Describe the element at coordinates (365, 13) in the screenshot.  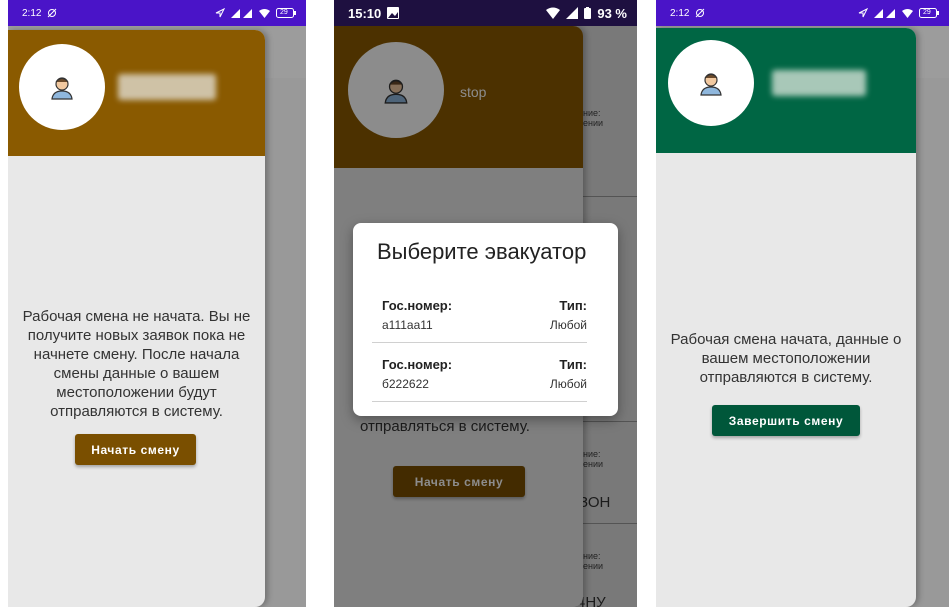
I see `status-time: 15:10` at that location.